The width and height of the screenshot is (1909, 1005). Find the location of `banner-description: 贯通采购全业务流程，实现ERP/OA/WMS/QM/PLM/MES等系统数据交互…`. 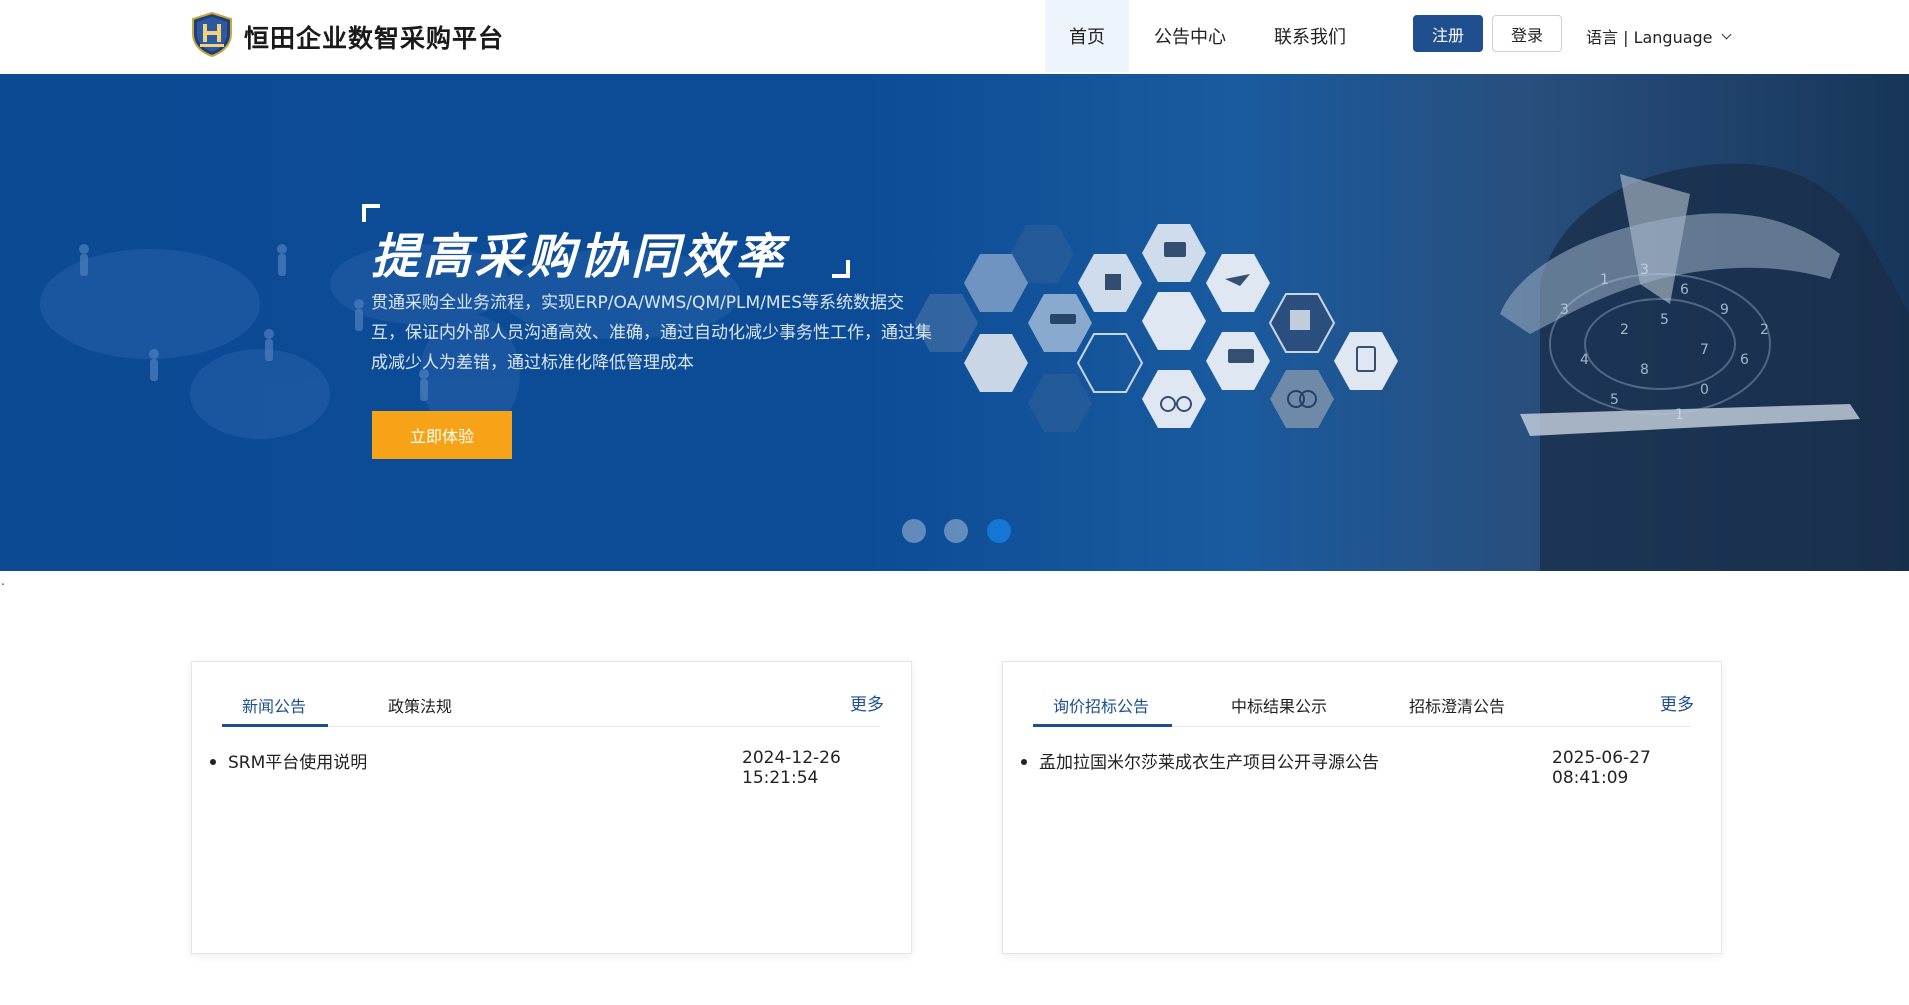

banner-description: 贯通采购全业务流程，实现ERP/OA/WMS/QM/PLM/MES等系统数据交互… is located at coordinates (651, 333).